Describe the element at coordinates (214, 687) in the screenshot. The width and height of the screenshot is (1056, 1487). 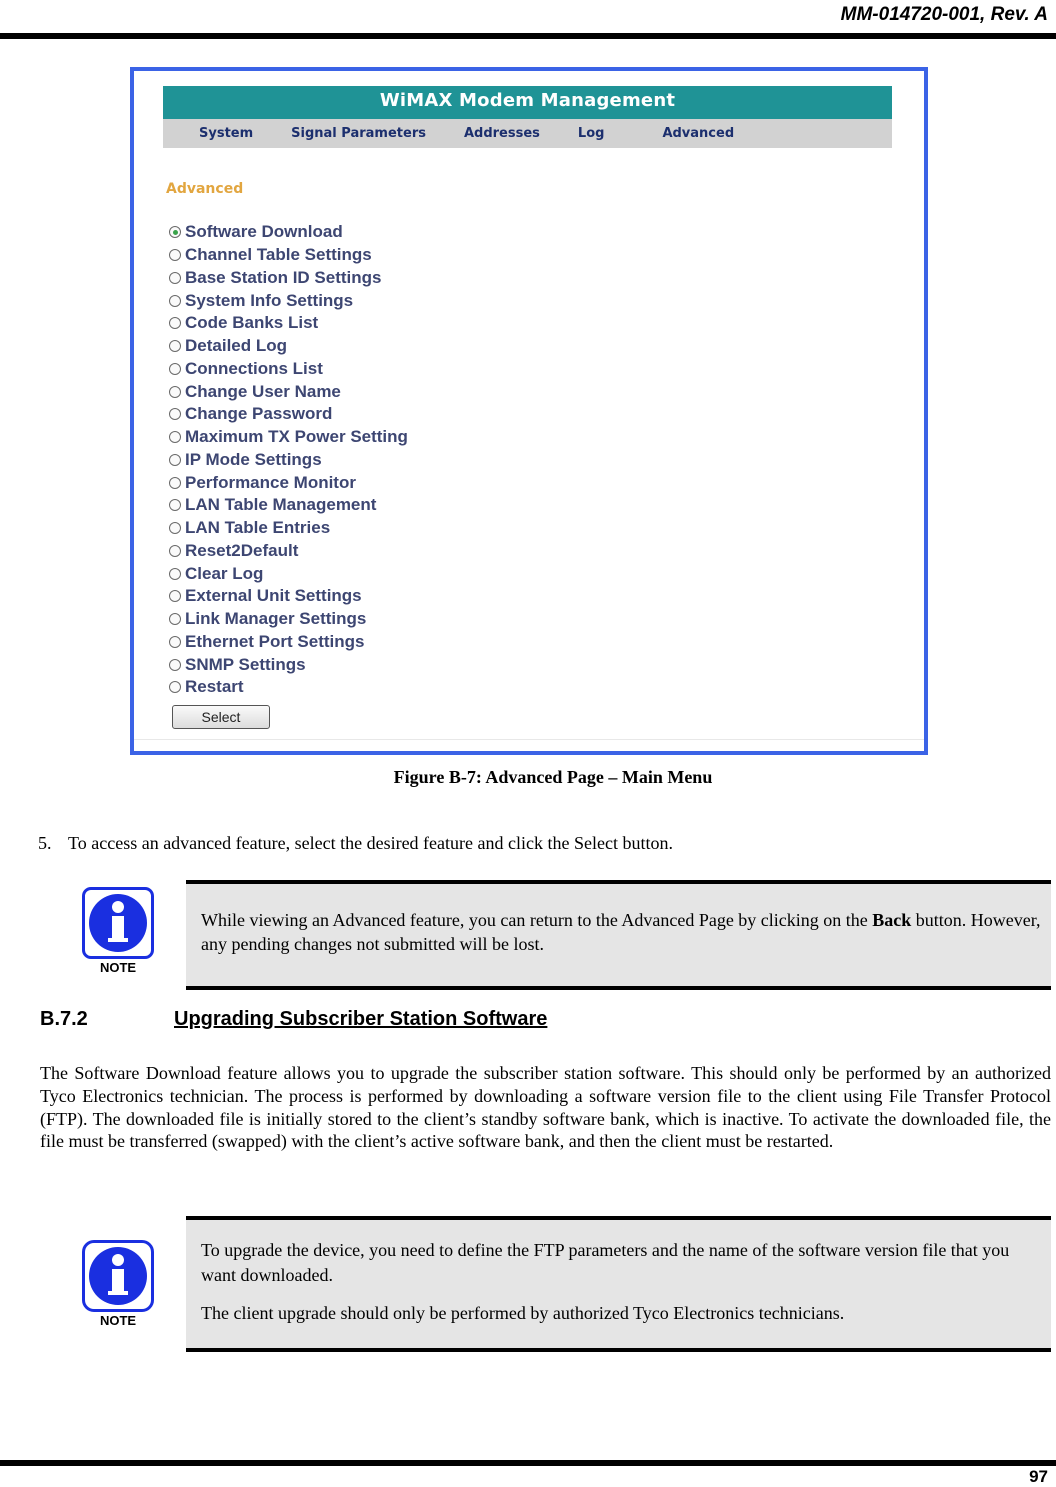
I see `option-label: Restart` at that location.